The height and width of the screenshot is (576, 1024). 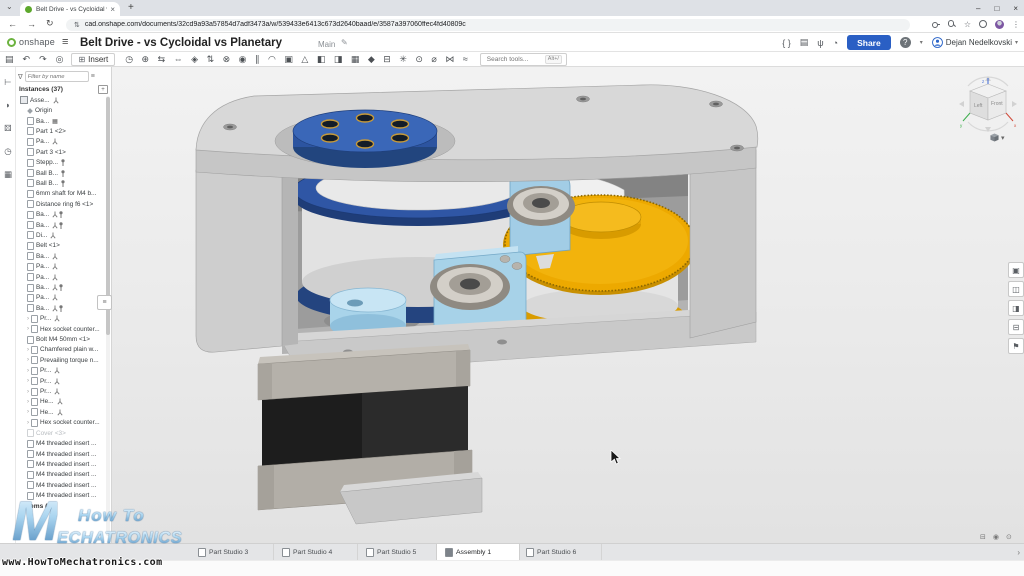 What do you see at coordinates (967, 24) in the screenshot?
I see `bookmark-star-icon: ☆` at bounding box center [967, 24].